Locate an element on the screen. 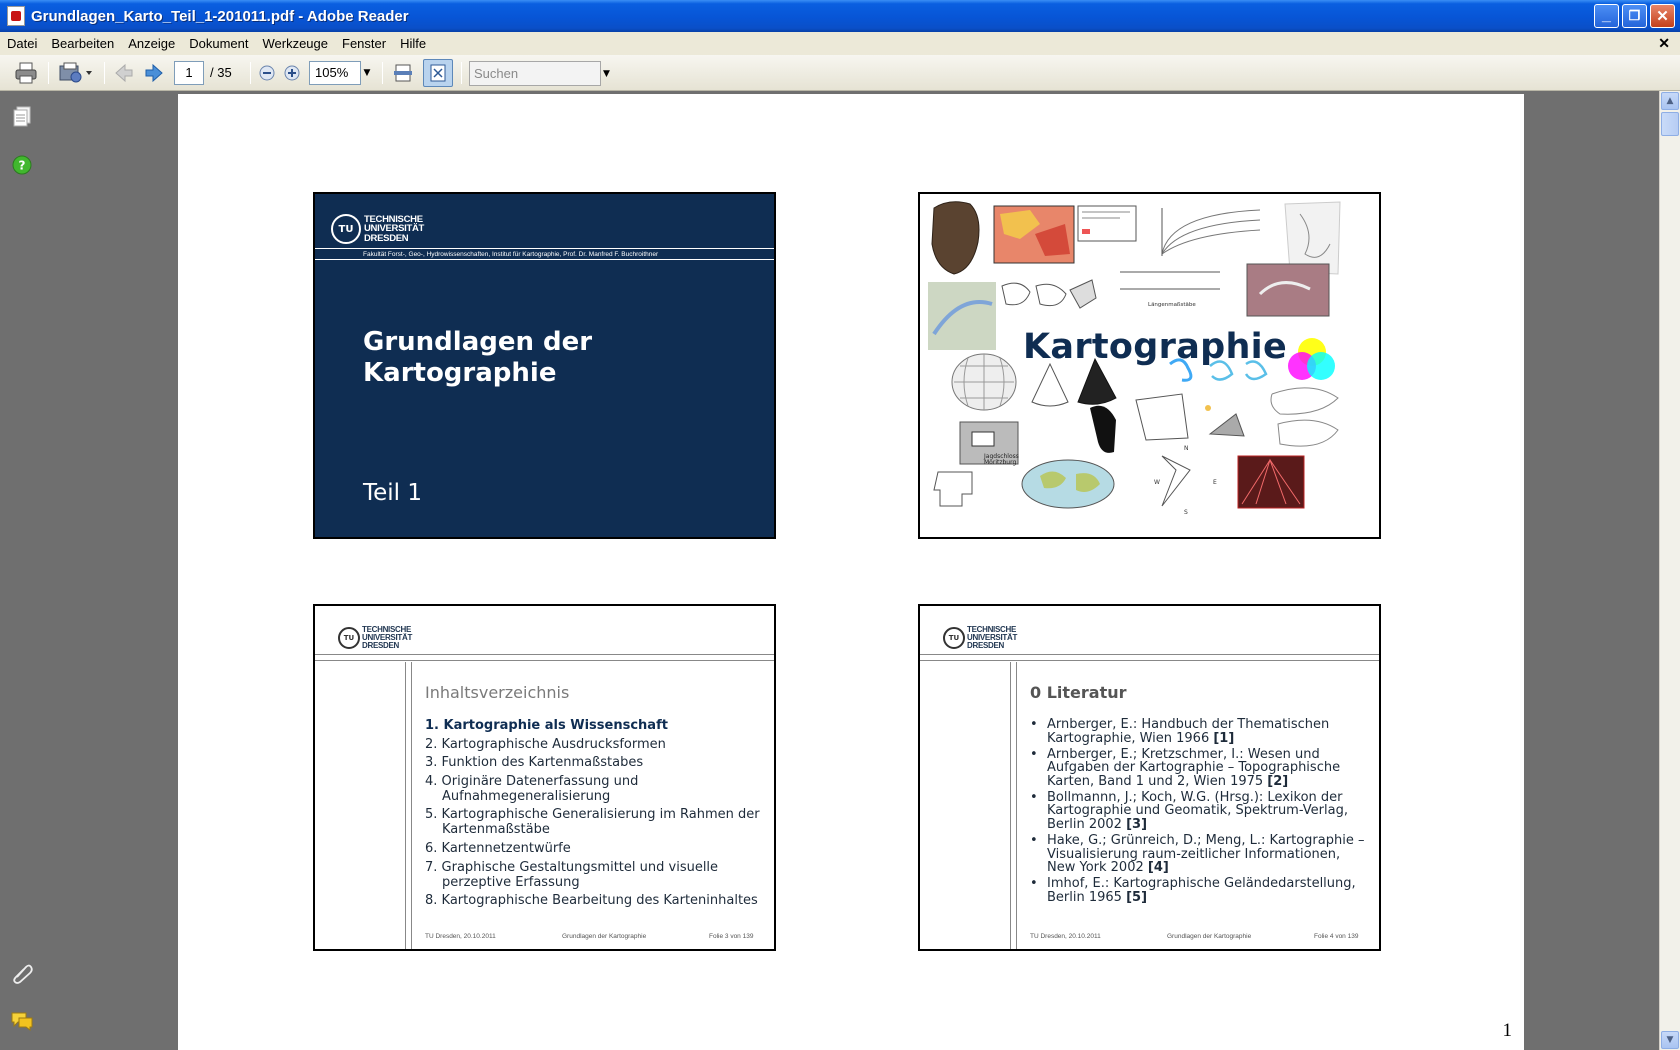  arrow-right-icon is located at coordinates (154, 73).